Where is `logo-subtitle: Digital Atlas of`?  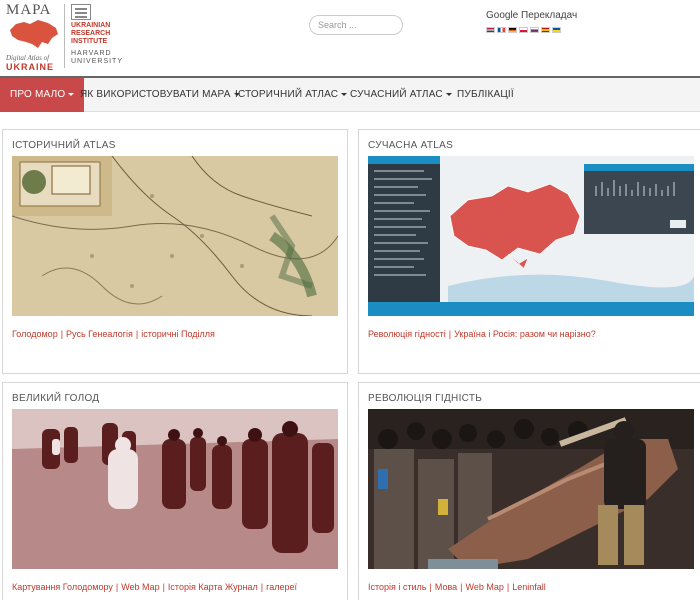
logo-subtitle: Digital Atlas of is located at coordinates (28, 58).